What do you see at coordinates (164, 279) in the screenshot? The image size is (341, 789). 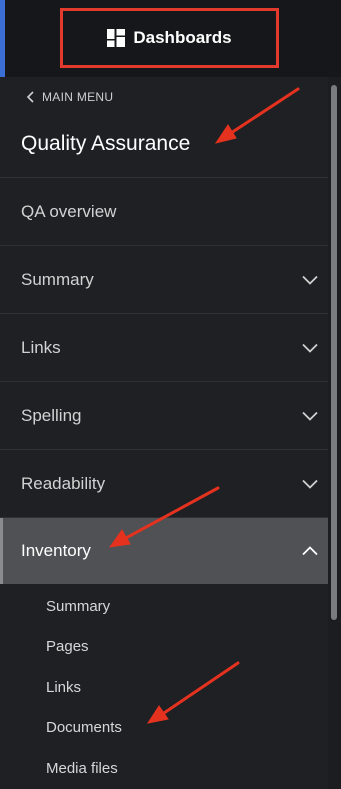 I see `menu-item-summary: Summary` at bounding box center [164, 279].